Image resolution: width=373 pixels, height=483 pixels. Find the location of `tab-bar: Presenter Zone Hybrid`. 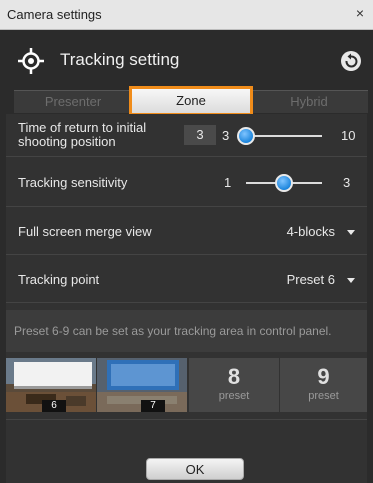

tab-bar: Presenter Zone Hybrid is located at coordinates (191, 101).